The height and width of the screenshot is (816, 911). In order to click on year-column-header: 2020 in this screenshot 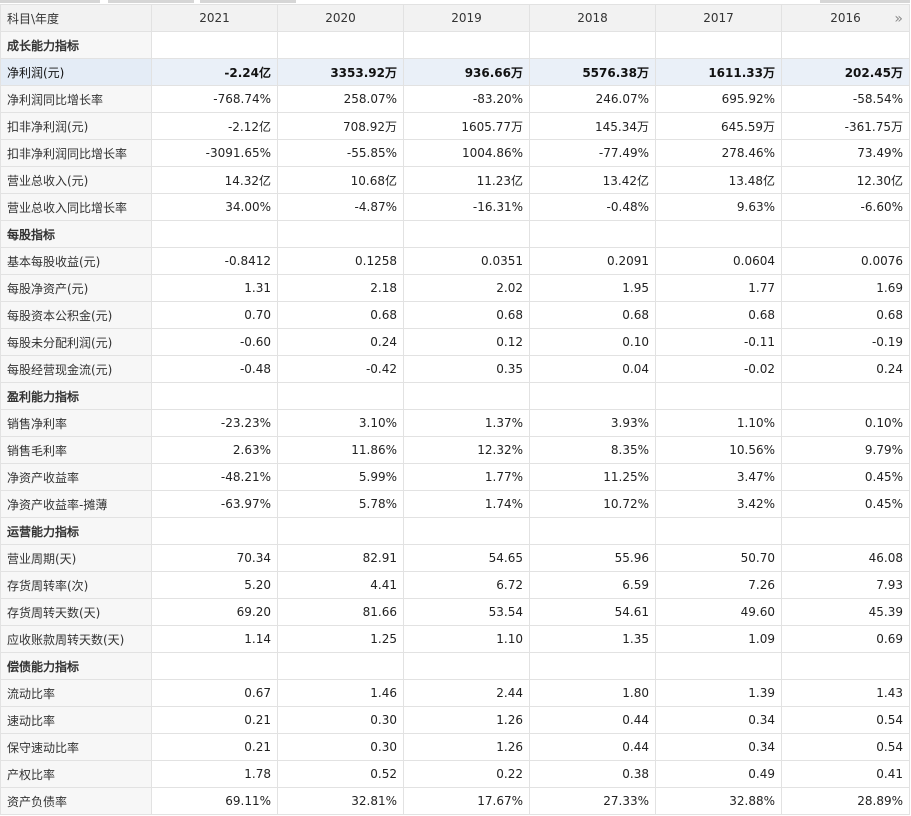, I will do `click(340, 18)`.